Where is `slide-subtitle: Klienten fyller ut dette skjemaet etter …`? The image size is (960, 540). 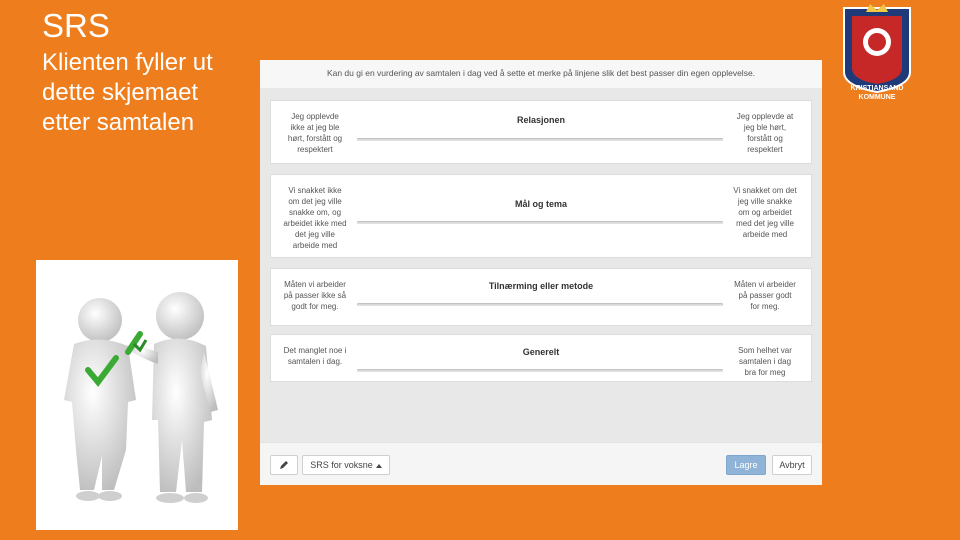
slide-subtitle: Klienten fyller ut dette skjemaet etter … is located at coordinates (127, 92).